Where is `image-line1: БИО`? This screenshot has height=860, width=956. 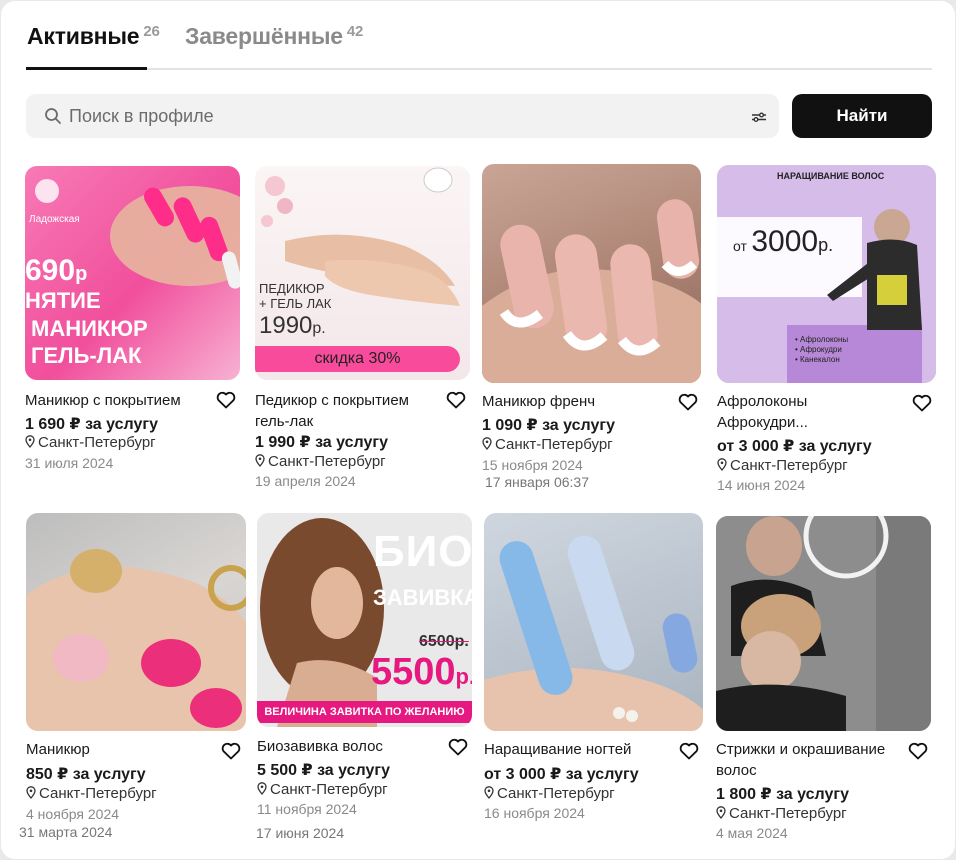 image-line1: БИО is located at coordinates (422, 551).